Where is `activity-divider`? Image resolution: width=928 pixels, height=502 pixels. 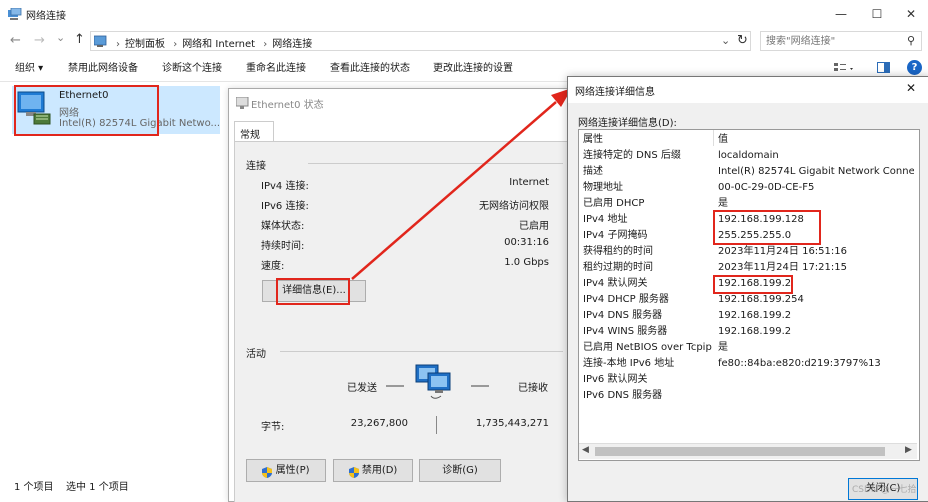
activity-divider is located at coordinates (421, 351).